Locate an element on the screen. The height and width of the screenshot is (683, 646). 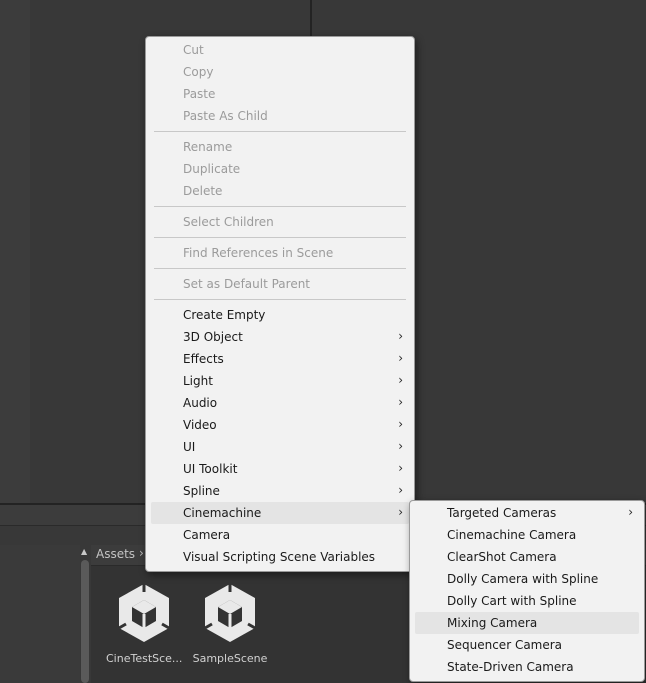
project-folder-tree is located at coordinates (40, 614).